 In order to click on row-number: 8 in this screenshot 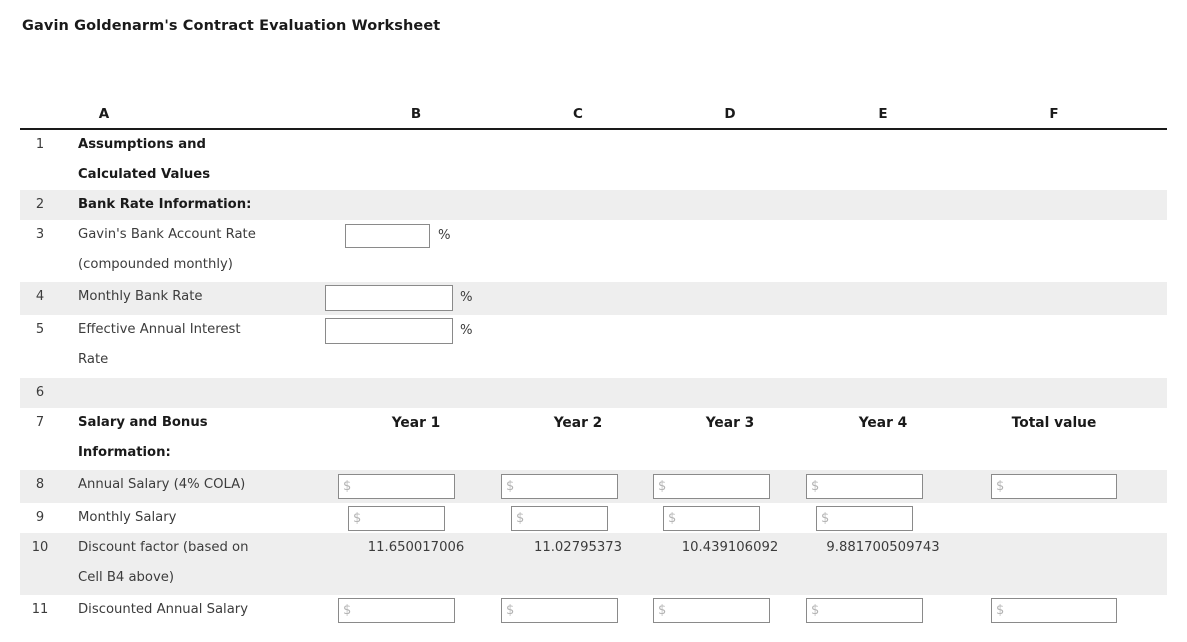, I will do `click(40, 484)`.